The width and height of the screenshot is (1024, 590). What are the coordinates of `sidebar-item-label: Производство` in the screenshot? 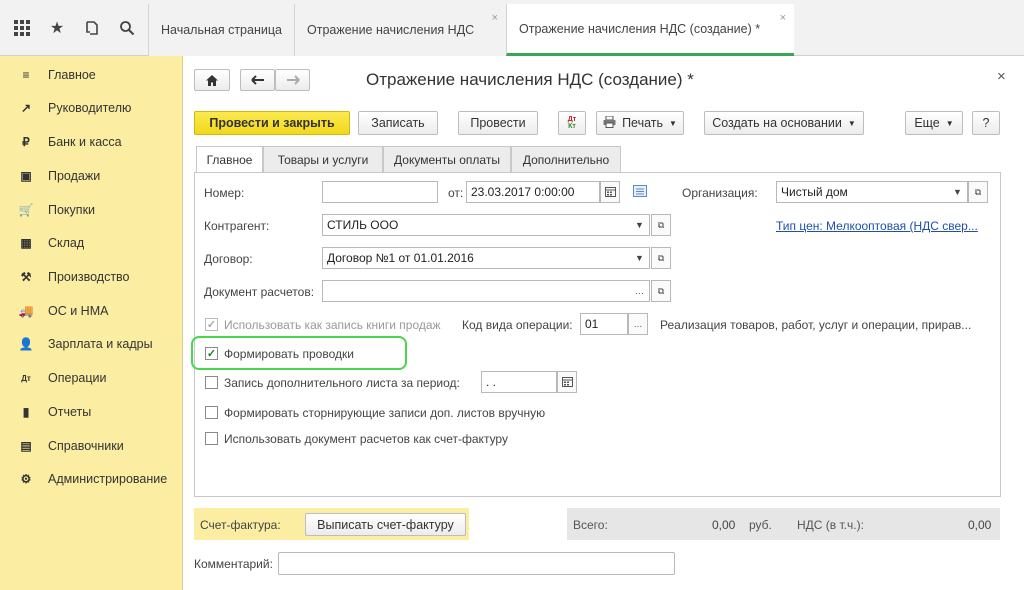 It's located at (89, 277).